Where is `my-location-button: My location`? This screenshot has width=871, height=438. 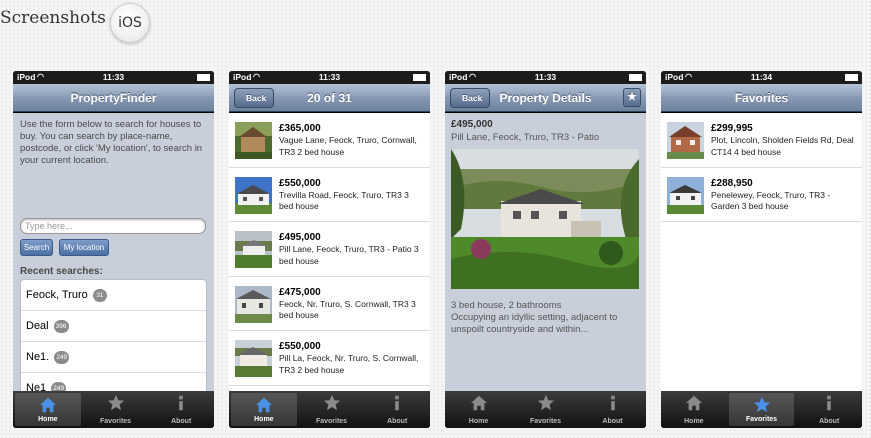 my-location-button: My location is located at coordinates (84, 247).